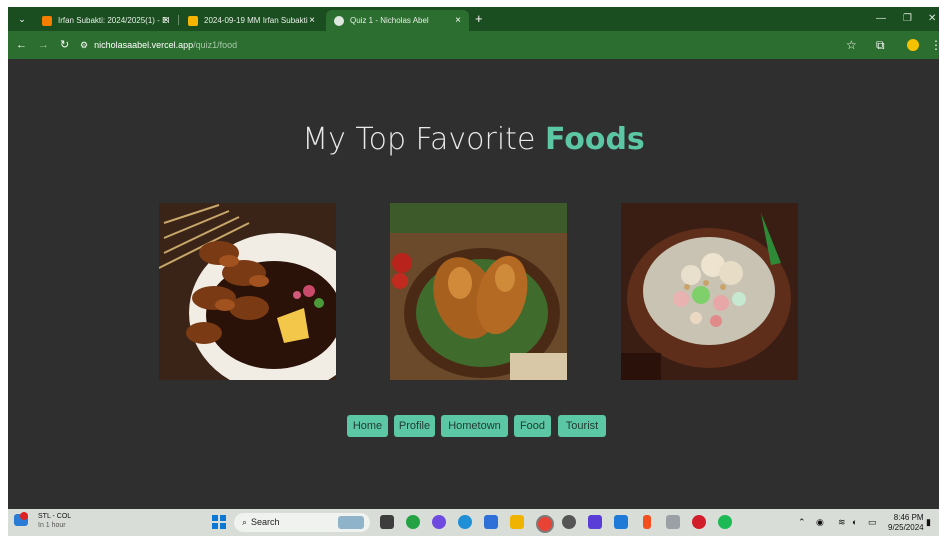 Image resolution: width=939 pixels, height=536 pixels. Describe the element at coordinates (42, 521) in the screenshot. I see `weather-widget: STL - COL In 1 hour` at that location.